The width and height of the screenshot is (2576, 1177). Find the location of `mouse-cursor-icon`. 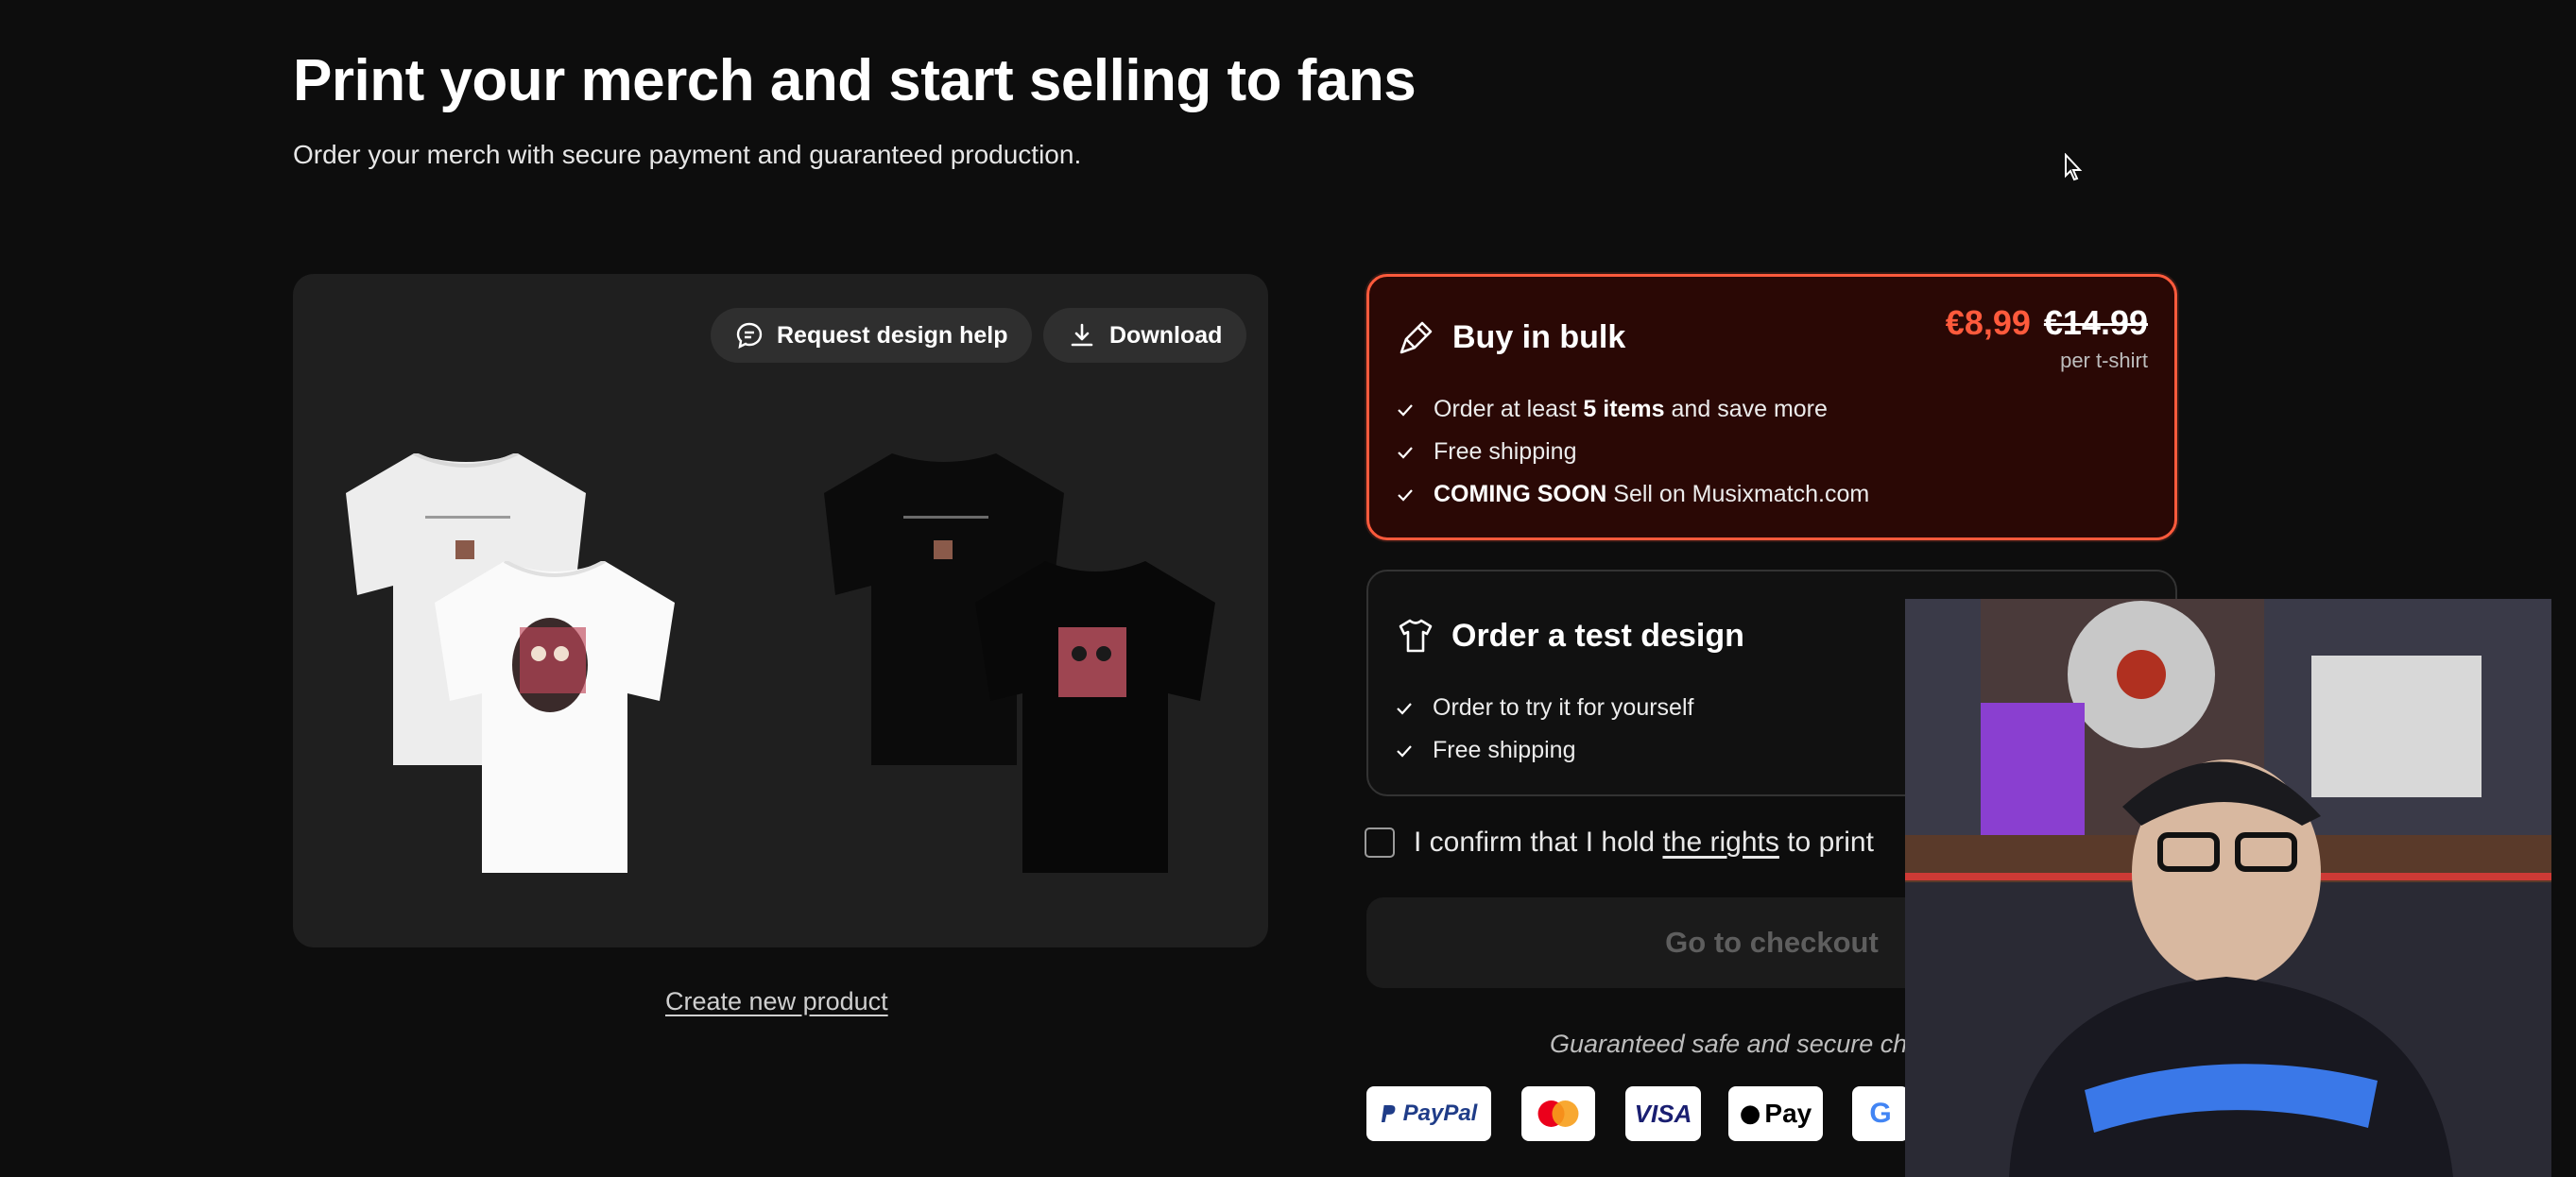

mouse-cursor-icon is located at coordinates (2074, 167).